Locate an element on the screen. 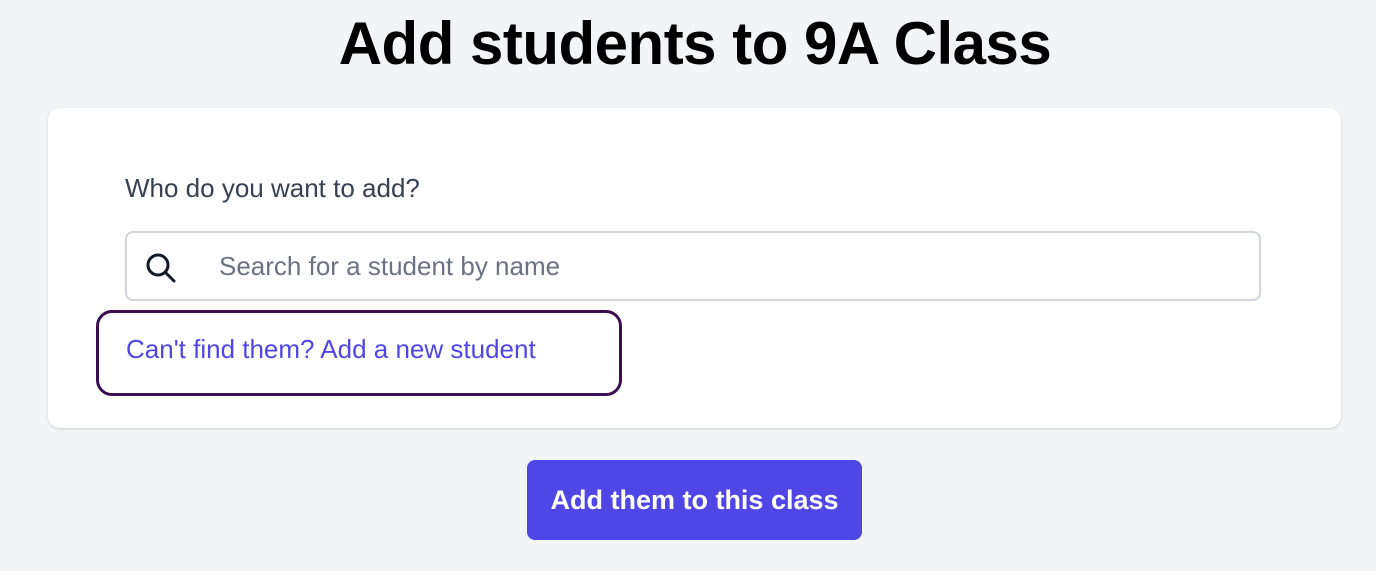 The image size is (1376, 571). search-field-label: Who do you want to add? is located at coordinates (272, 188).